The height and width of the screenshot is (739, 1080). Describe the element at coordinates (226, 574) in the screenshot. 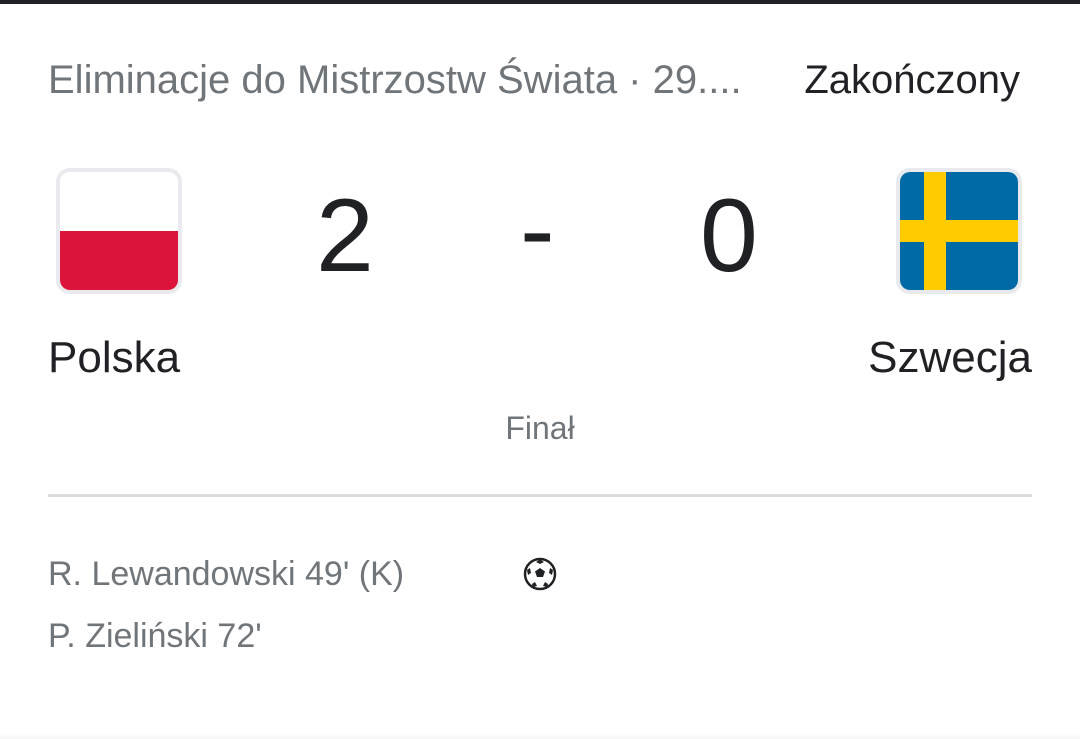

I see `goal-scorer: R. Lewandowski 49' (K)` at that location.